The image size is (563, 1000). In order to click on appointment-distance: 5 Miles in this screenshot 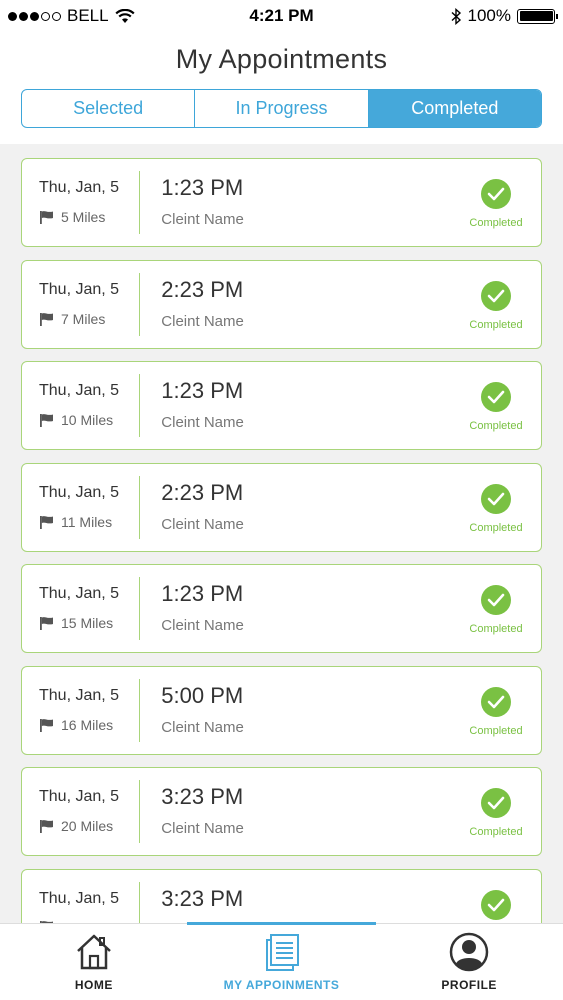, I will do `click(89, 217)`.